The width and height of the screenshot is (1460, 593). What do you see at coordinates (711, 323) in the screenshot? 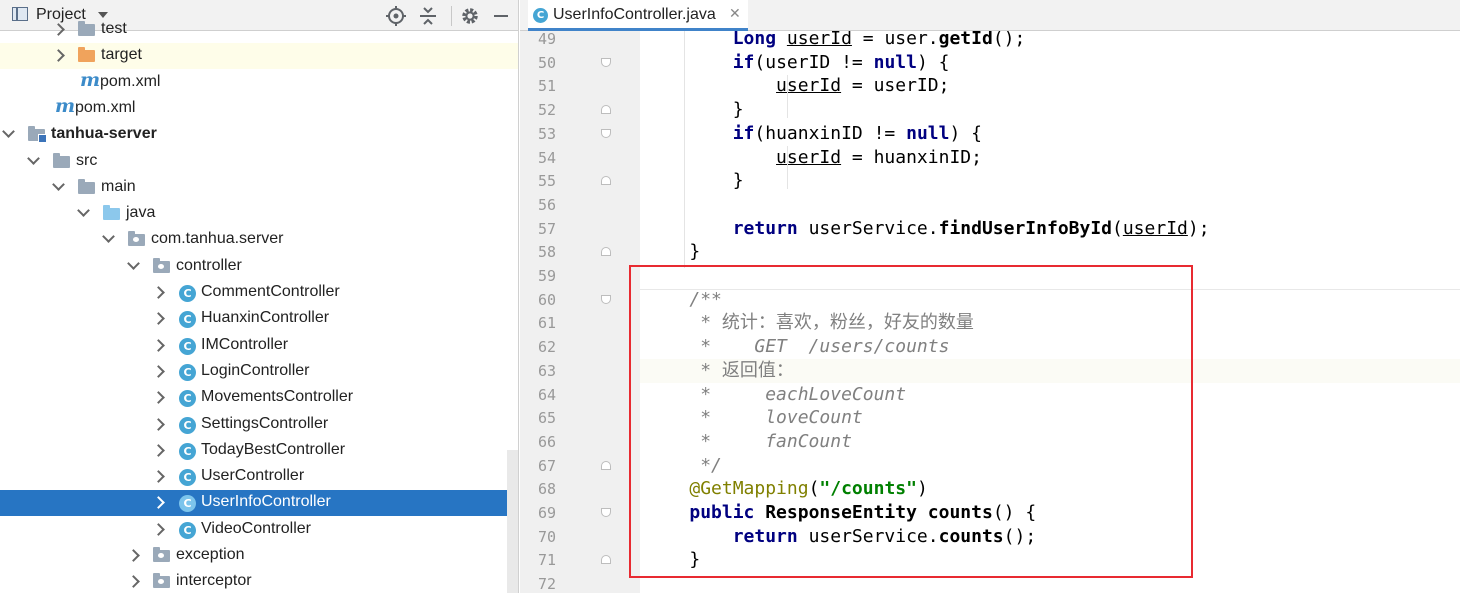
I see `code-token: *` at bounding box center [711, 323].